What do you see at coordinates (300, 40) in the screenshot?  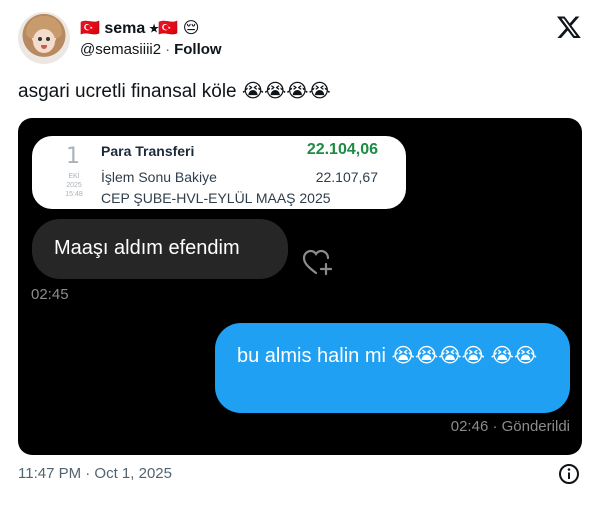 I see `tweet-header: 🇹🇷 sema ⭑🇹🇷 😔 @semasiiii2 · Follow` at bounding box center [300, 40].